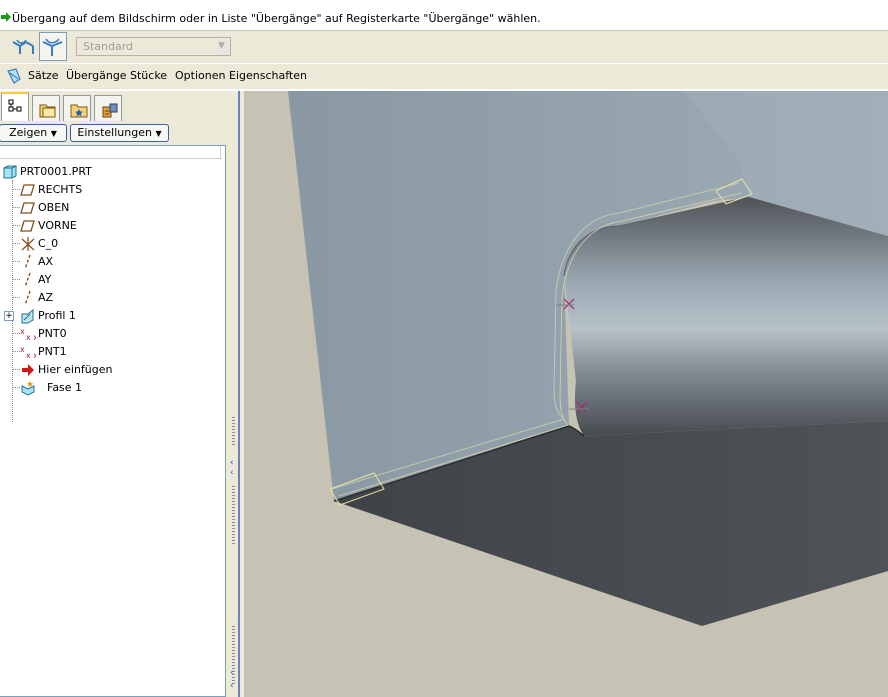  I want to click on menu-stuecke: Stücke, so click(148, 75).